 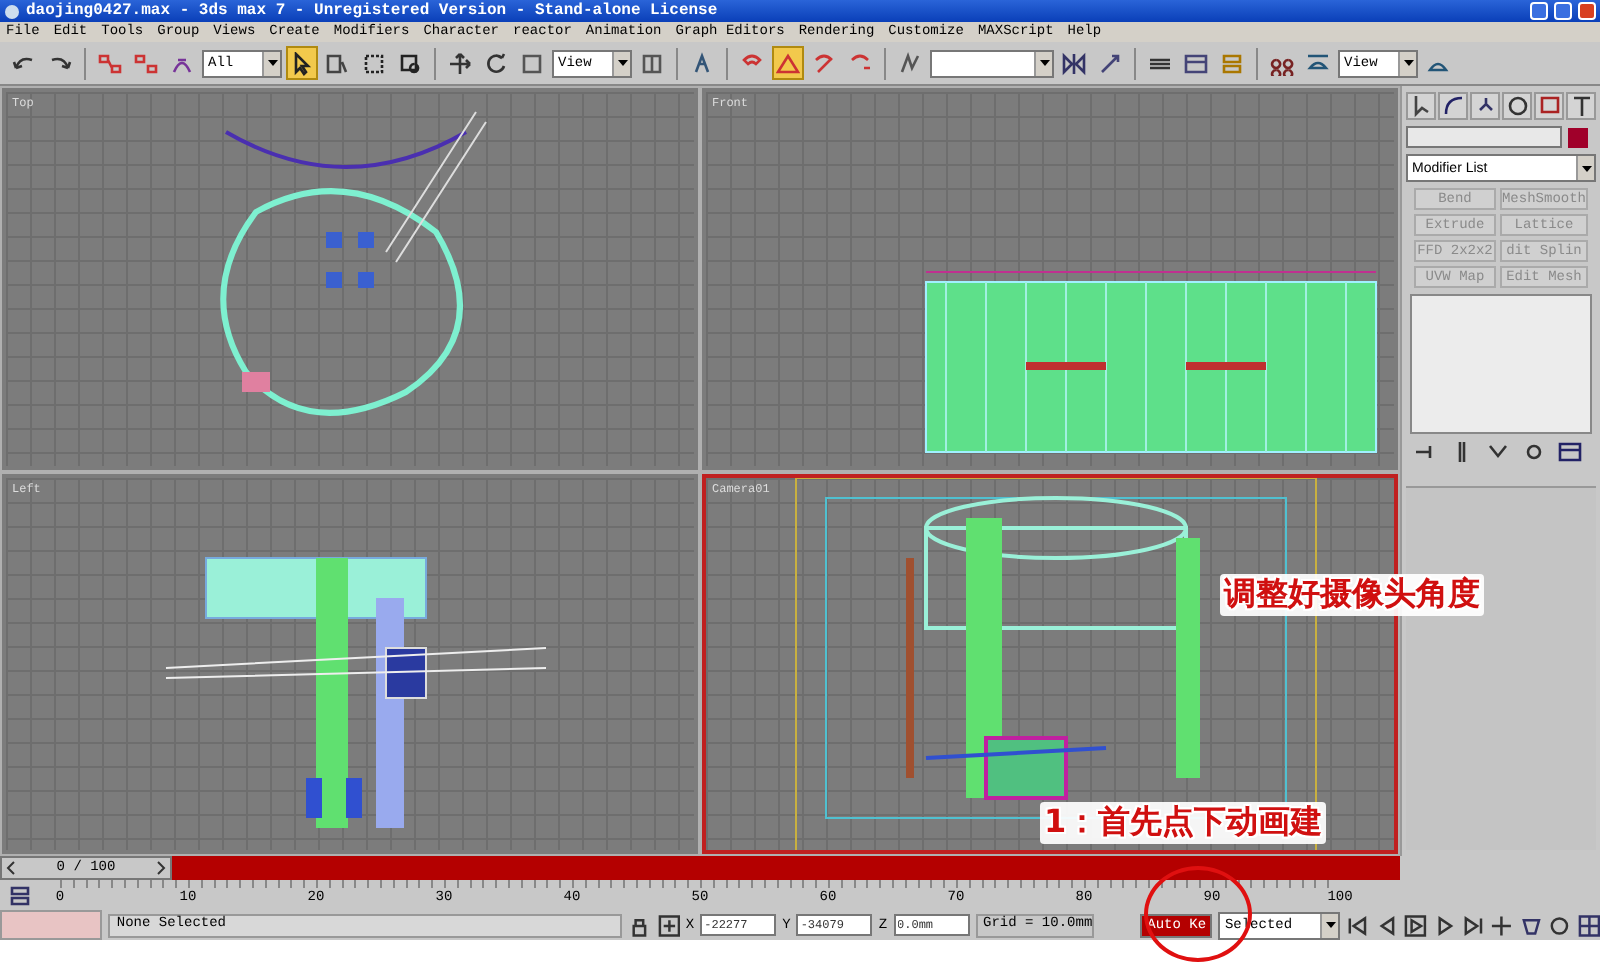 What do you see at coordinates (824, 63) in the screenshot?
I see `percent-snap-icon` at bounding box center [824, 63].